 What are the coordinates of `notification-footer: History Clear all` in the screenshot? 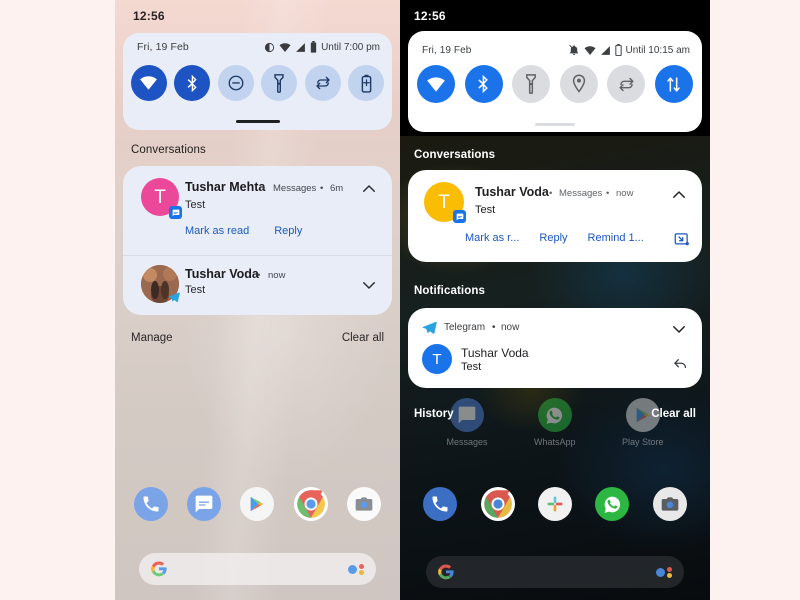 It's located at (555, 414).